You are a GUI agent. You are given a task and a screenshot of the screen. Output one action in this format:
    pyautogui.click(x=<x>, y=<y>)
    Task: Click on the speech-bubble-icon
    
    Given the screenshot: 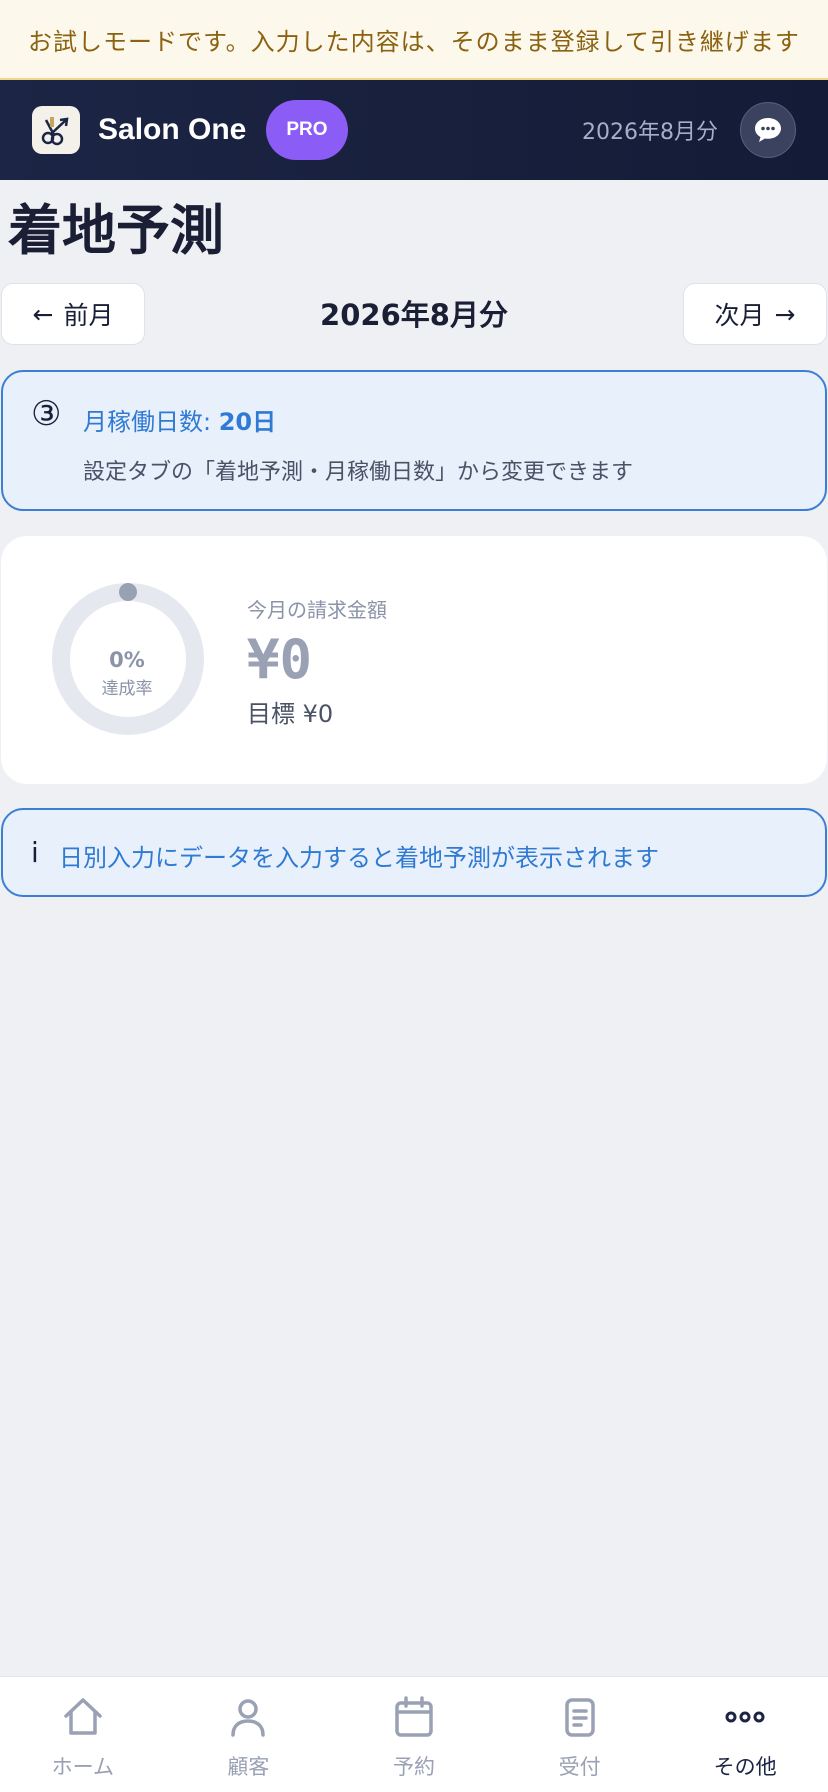 What is the action you would take?
    pyautogui.click(x=768, y=130)
    